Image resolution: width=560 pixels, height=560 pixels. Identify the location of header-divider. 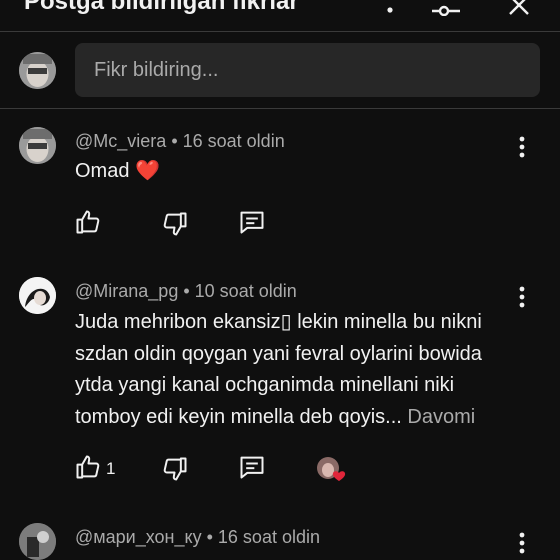
(280, 31).